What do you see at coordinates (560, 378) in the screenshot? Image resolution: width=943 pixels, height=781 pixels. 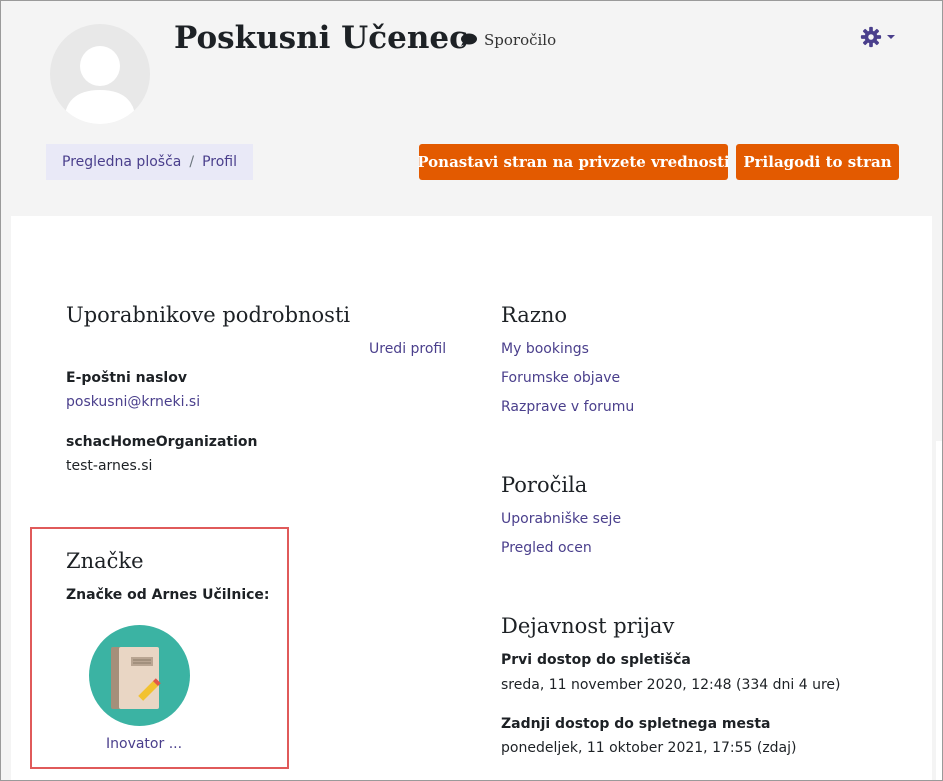 I see `forum-posts-link: Forumske objave` at bounding box center [560, 378].